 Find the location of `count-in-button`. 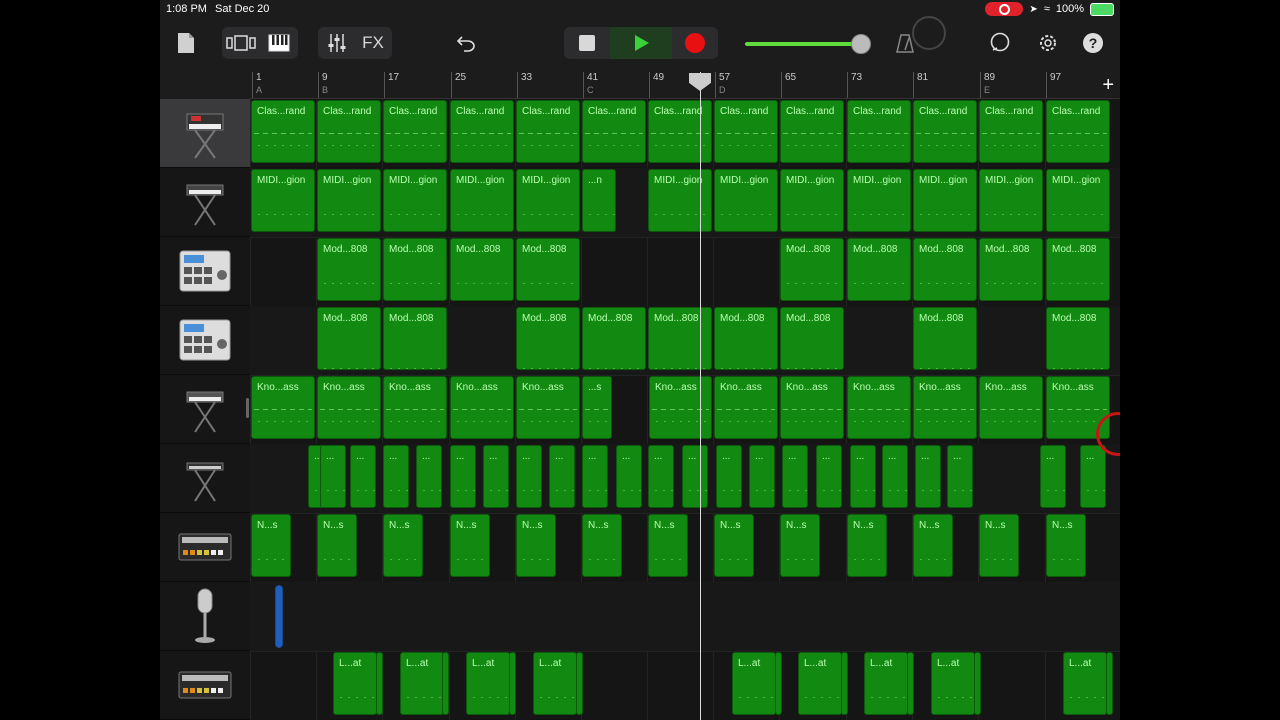

count-in-button is located at coordinates (929, 33).